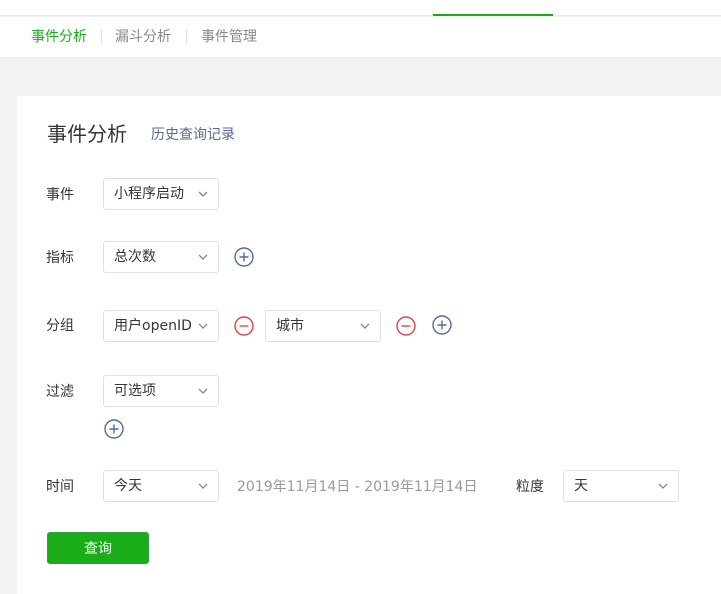 This screenshot has height=594, width=721. Describe the element at coordinates (621, 486) in the screenshot. I see `granularity-select: 天` at that location.